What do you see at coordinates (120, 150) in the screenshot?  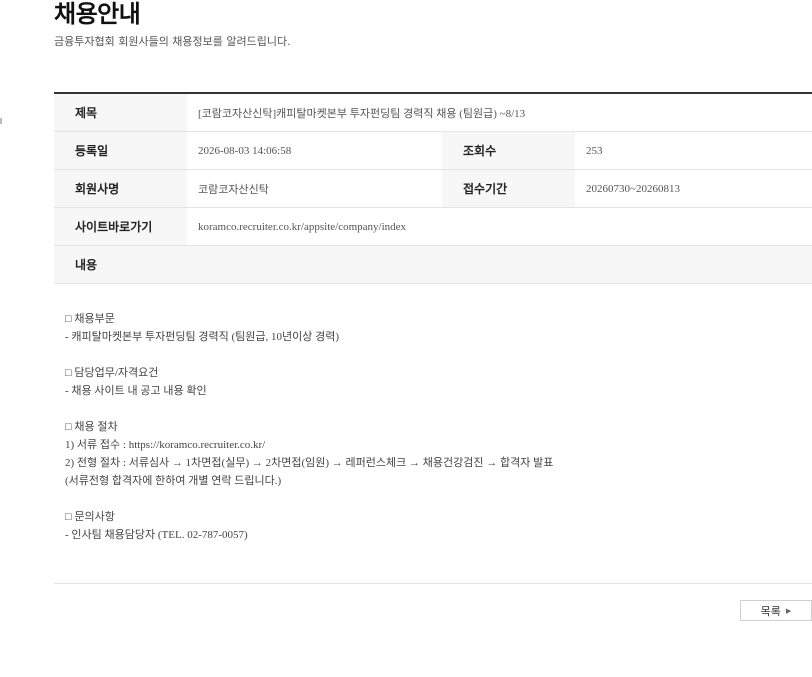 I see `date-label: 등록일` at bounding box center [120, 150].